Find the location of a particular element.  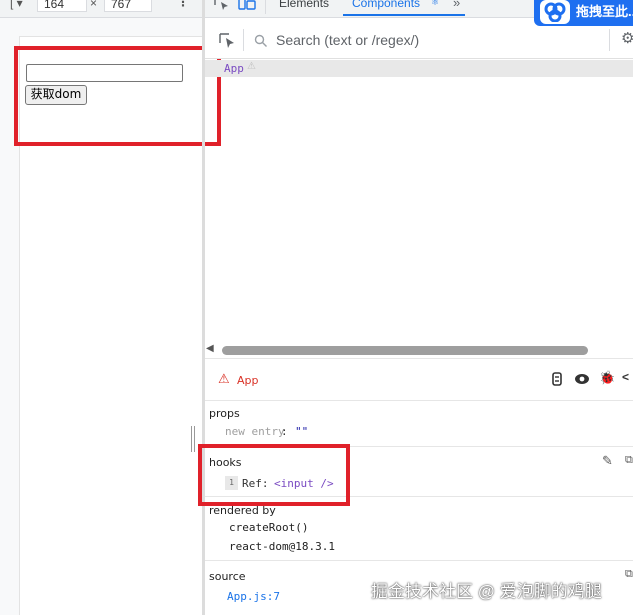

tree-row-app: App ⚠ is located at coordinates (419, 68).